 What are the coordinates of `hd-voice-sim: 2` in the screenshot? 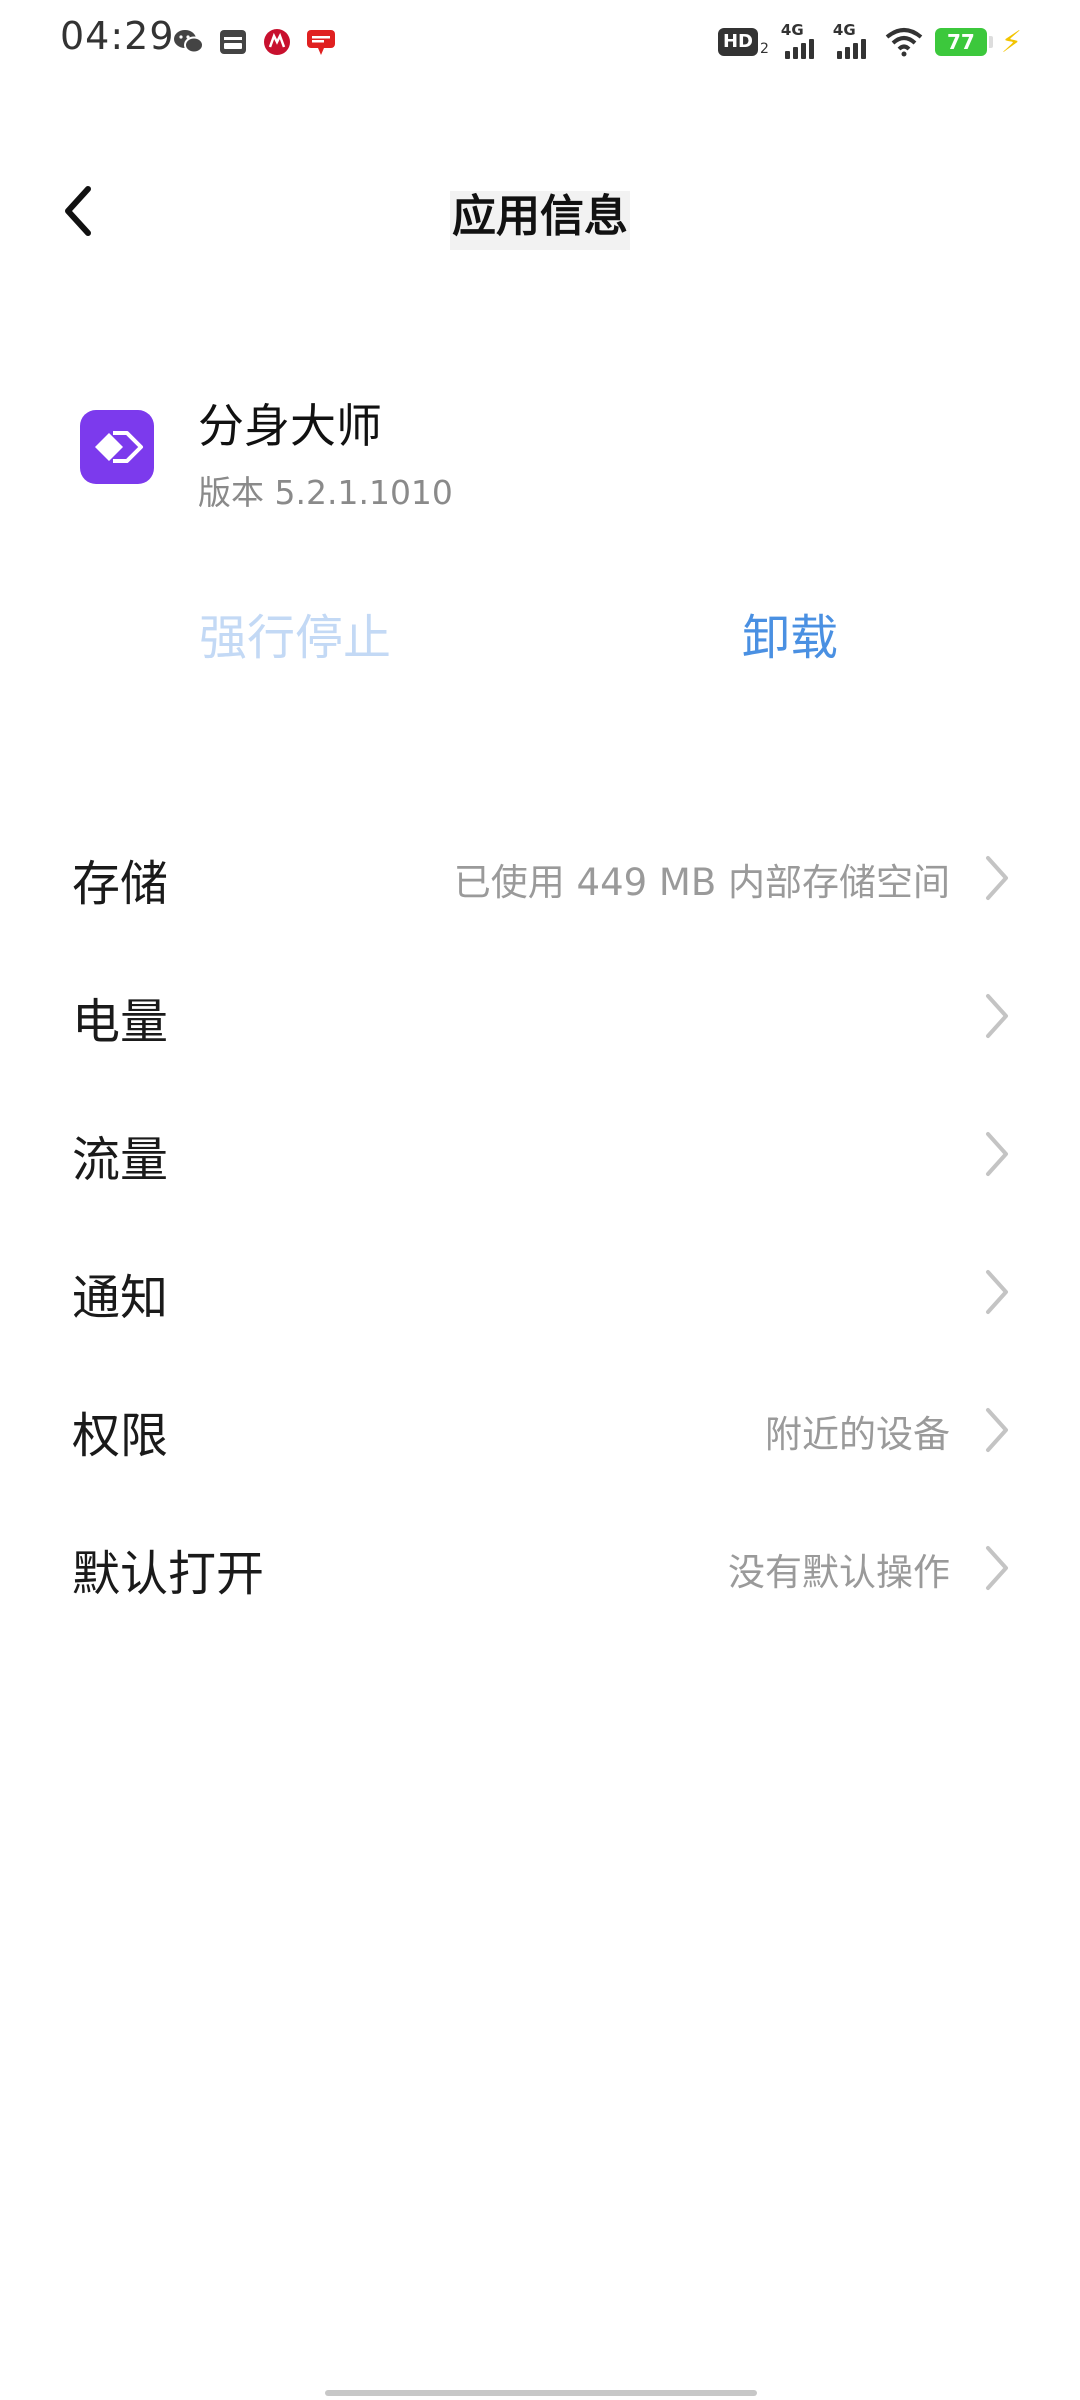 It's located at (764, 49).